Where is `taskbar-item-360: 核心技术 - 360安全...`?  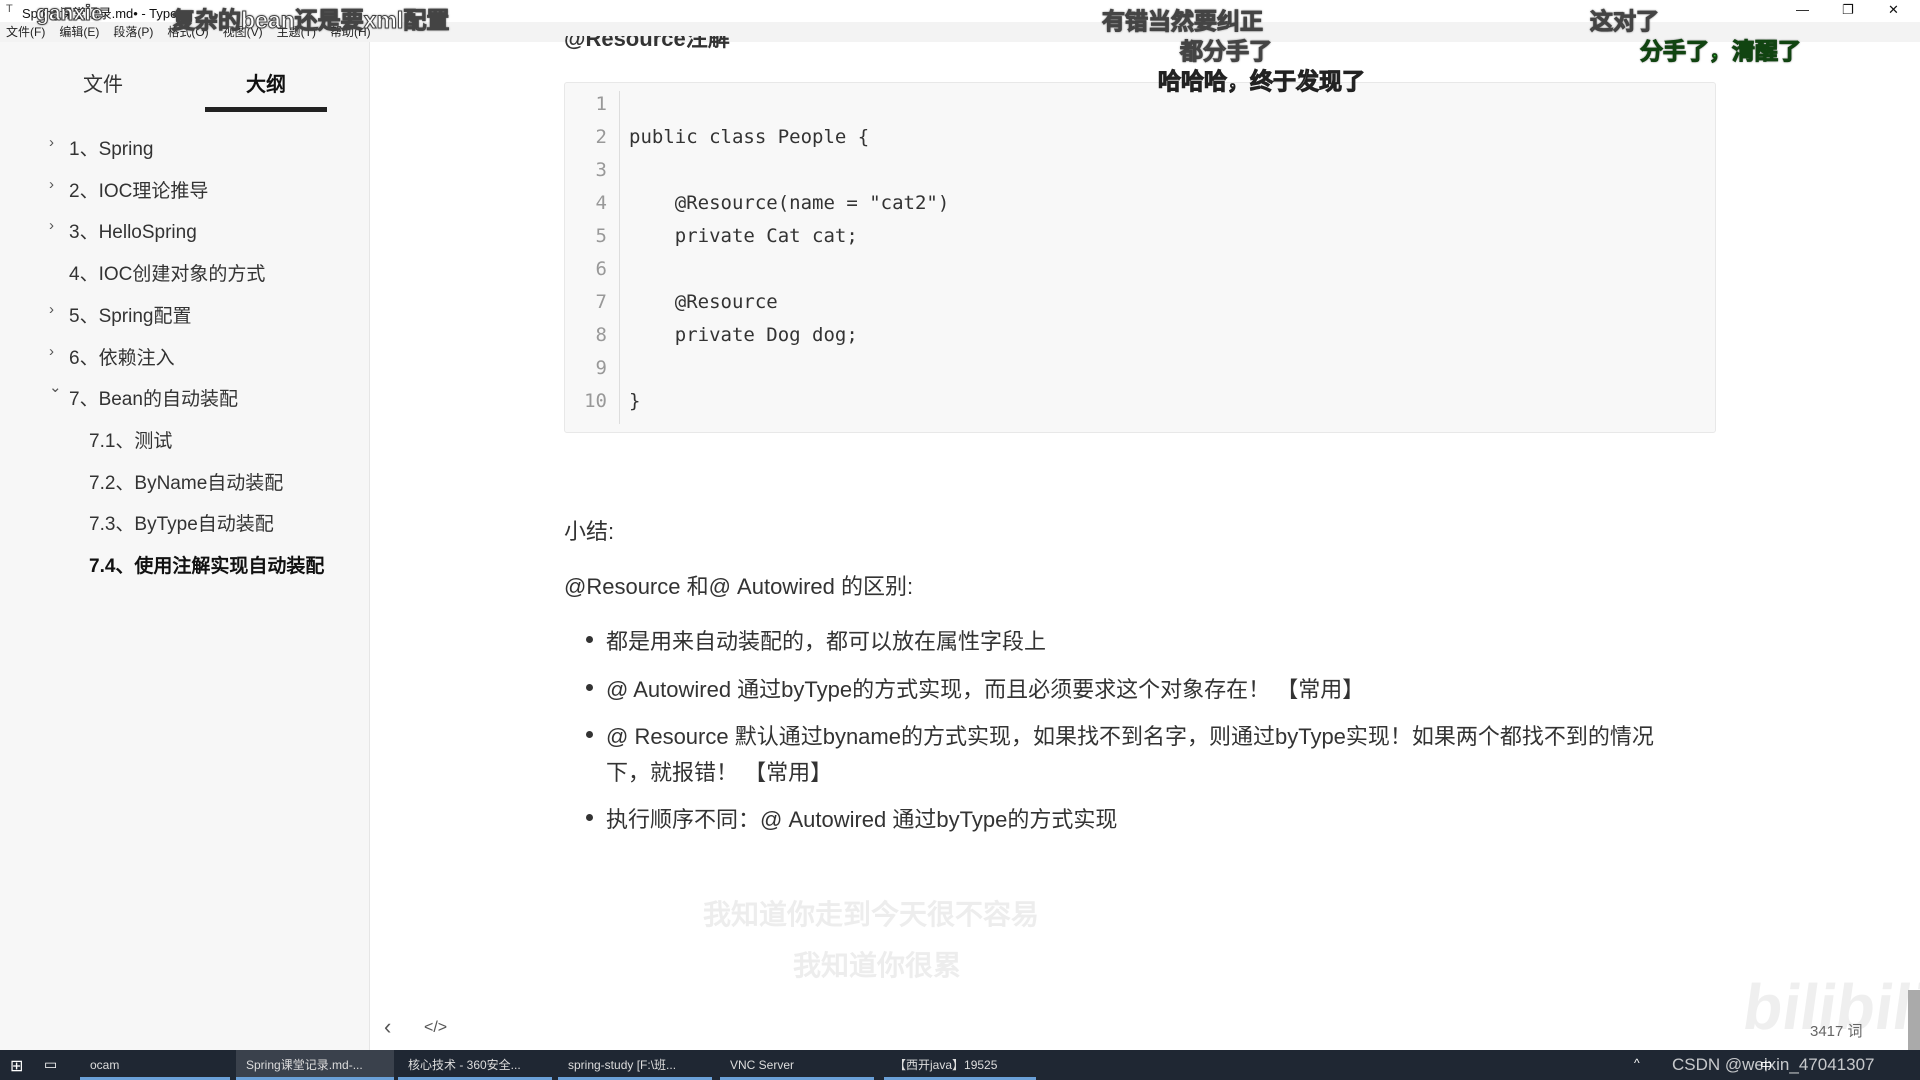 taskbar-item-360: 核心技术 - 360安全... is located at coordinates (475, 1065).